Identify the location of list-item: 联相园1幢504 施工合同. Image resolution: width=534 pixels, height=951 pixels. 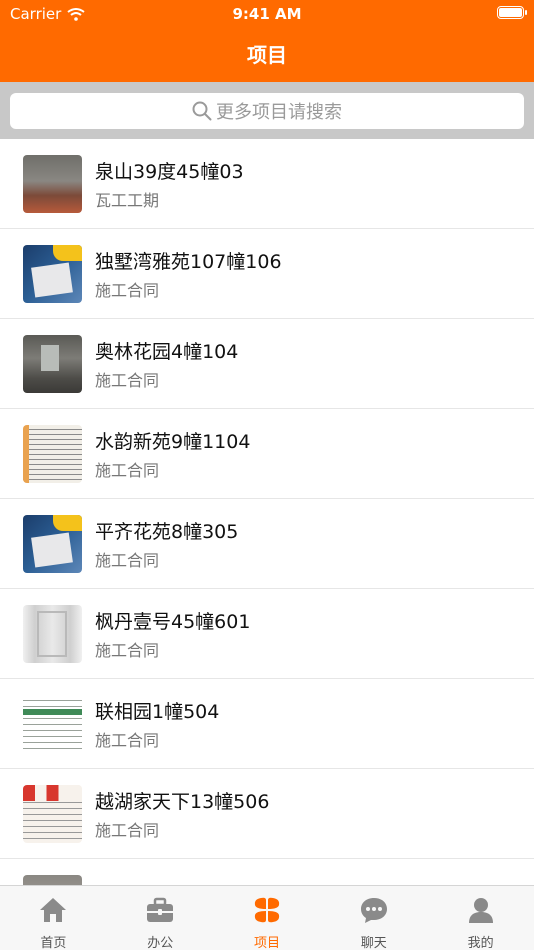
(267, 724).